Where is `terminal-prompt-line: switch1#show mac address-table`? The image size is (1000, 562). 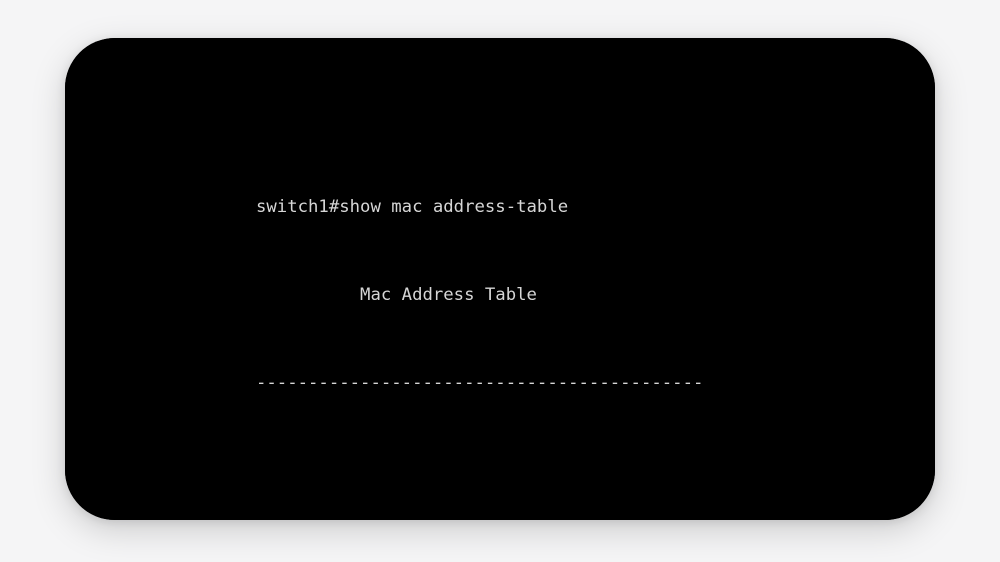 terminal-prompt-line: switch1#show mac address-table is located at coordinates (412, 207).